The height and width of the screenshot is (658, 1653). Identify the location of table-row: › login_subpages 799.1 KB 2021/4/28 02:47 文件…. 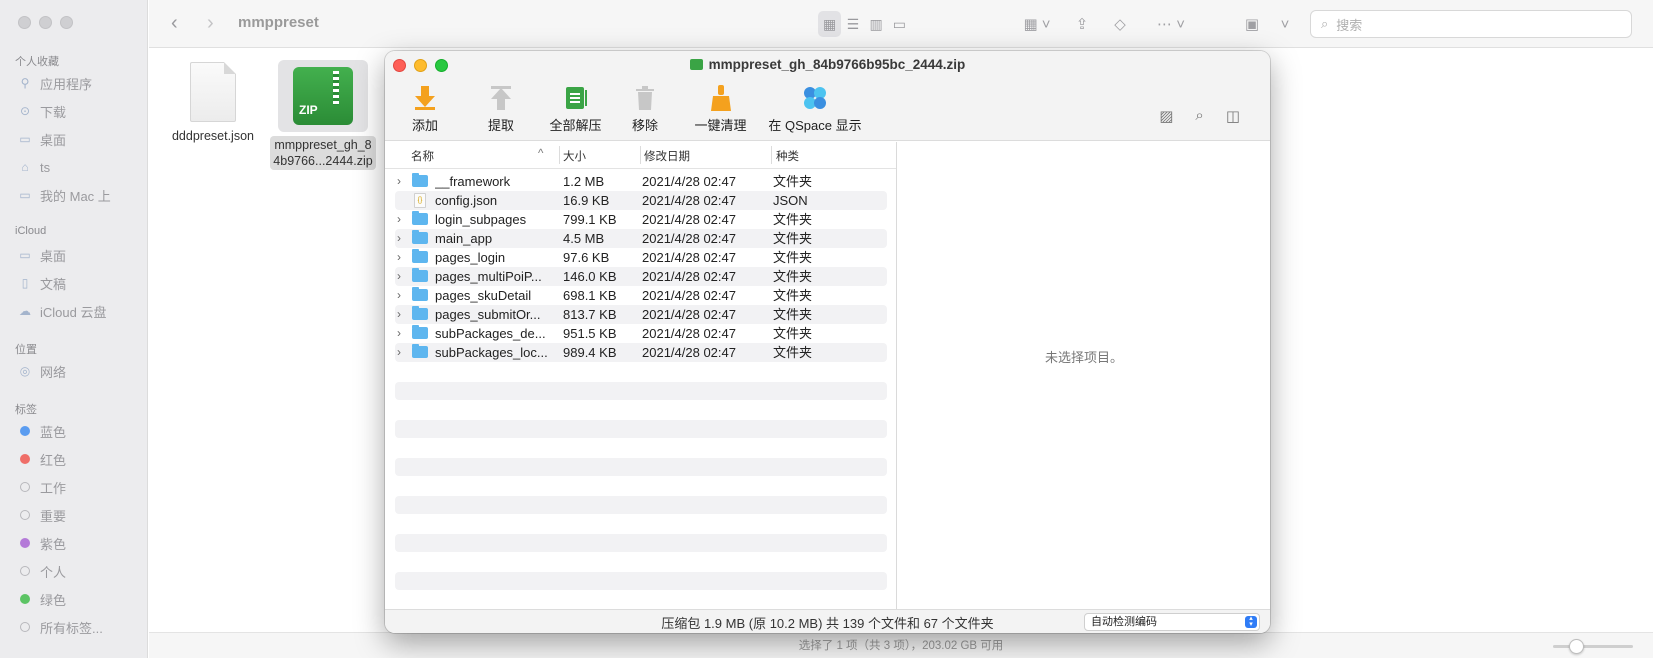
(641, 219).